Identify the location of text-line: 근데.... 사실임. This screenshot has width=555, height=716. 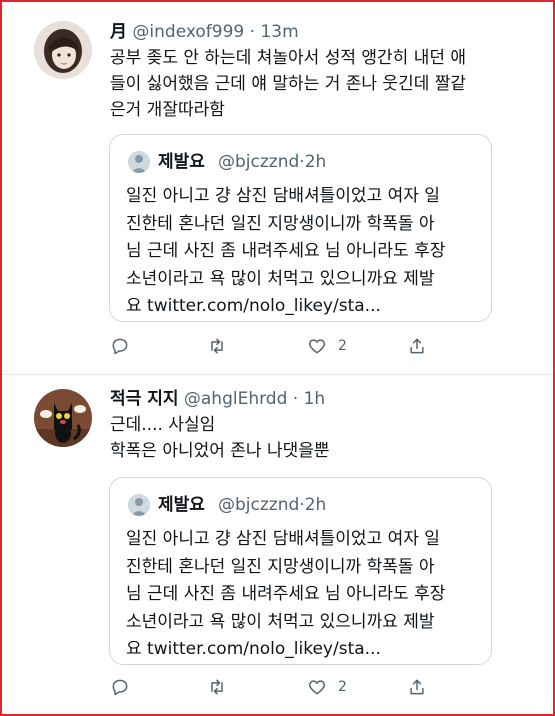
(163, 425).